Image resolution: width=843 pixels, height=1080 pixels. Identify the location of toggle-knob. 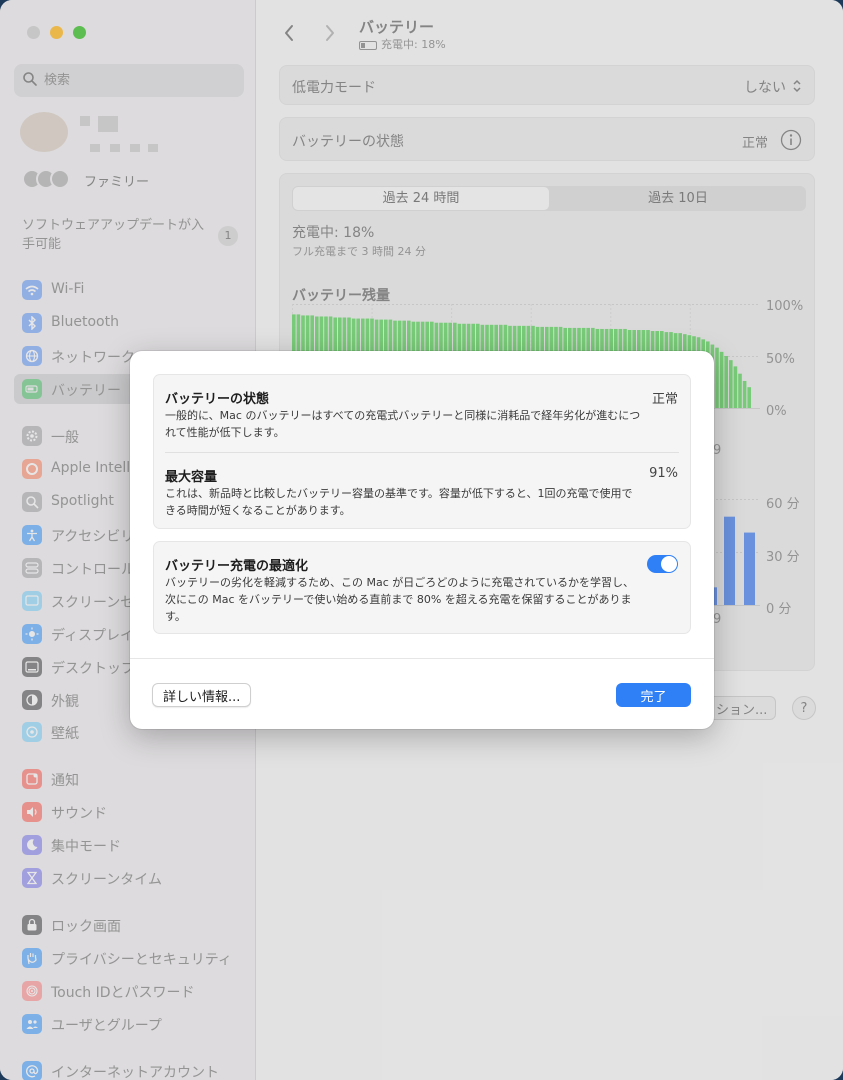
(669, 564).